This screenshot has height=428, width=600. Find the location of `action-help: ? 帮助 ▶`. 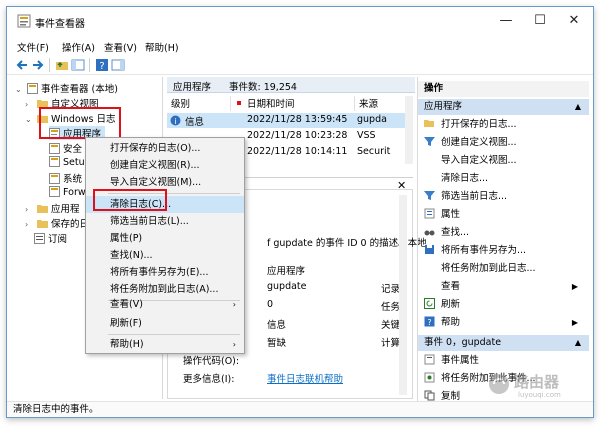

action-help: ? 帮助 ▶ is located at coordinates (504, 323).